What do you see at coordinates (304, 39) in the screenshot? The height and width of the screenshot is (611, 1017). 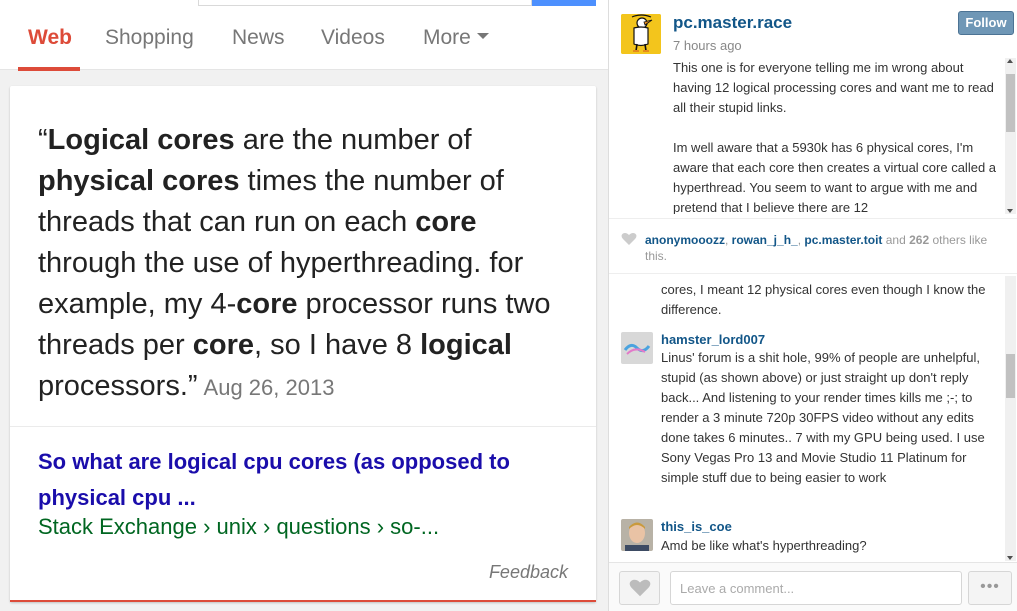 I see `search-tabs: Web Shopping News Videos More` at bounding box center [304, 39].